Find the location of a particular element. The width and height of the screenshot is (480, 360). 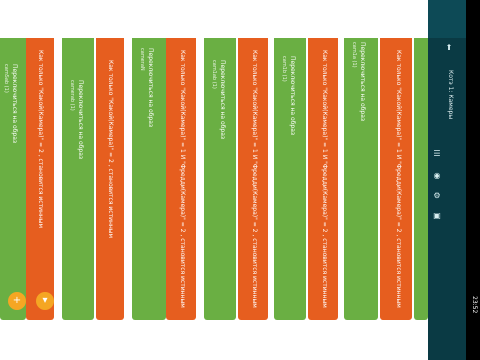

block-label: Переключиться на образ camSab (1) is located at coordinates (10, 104).